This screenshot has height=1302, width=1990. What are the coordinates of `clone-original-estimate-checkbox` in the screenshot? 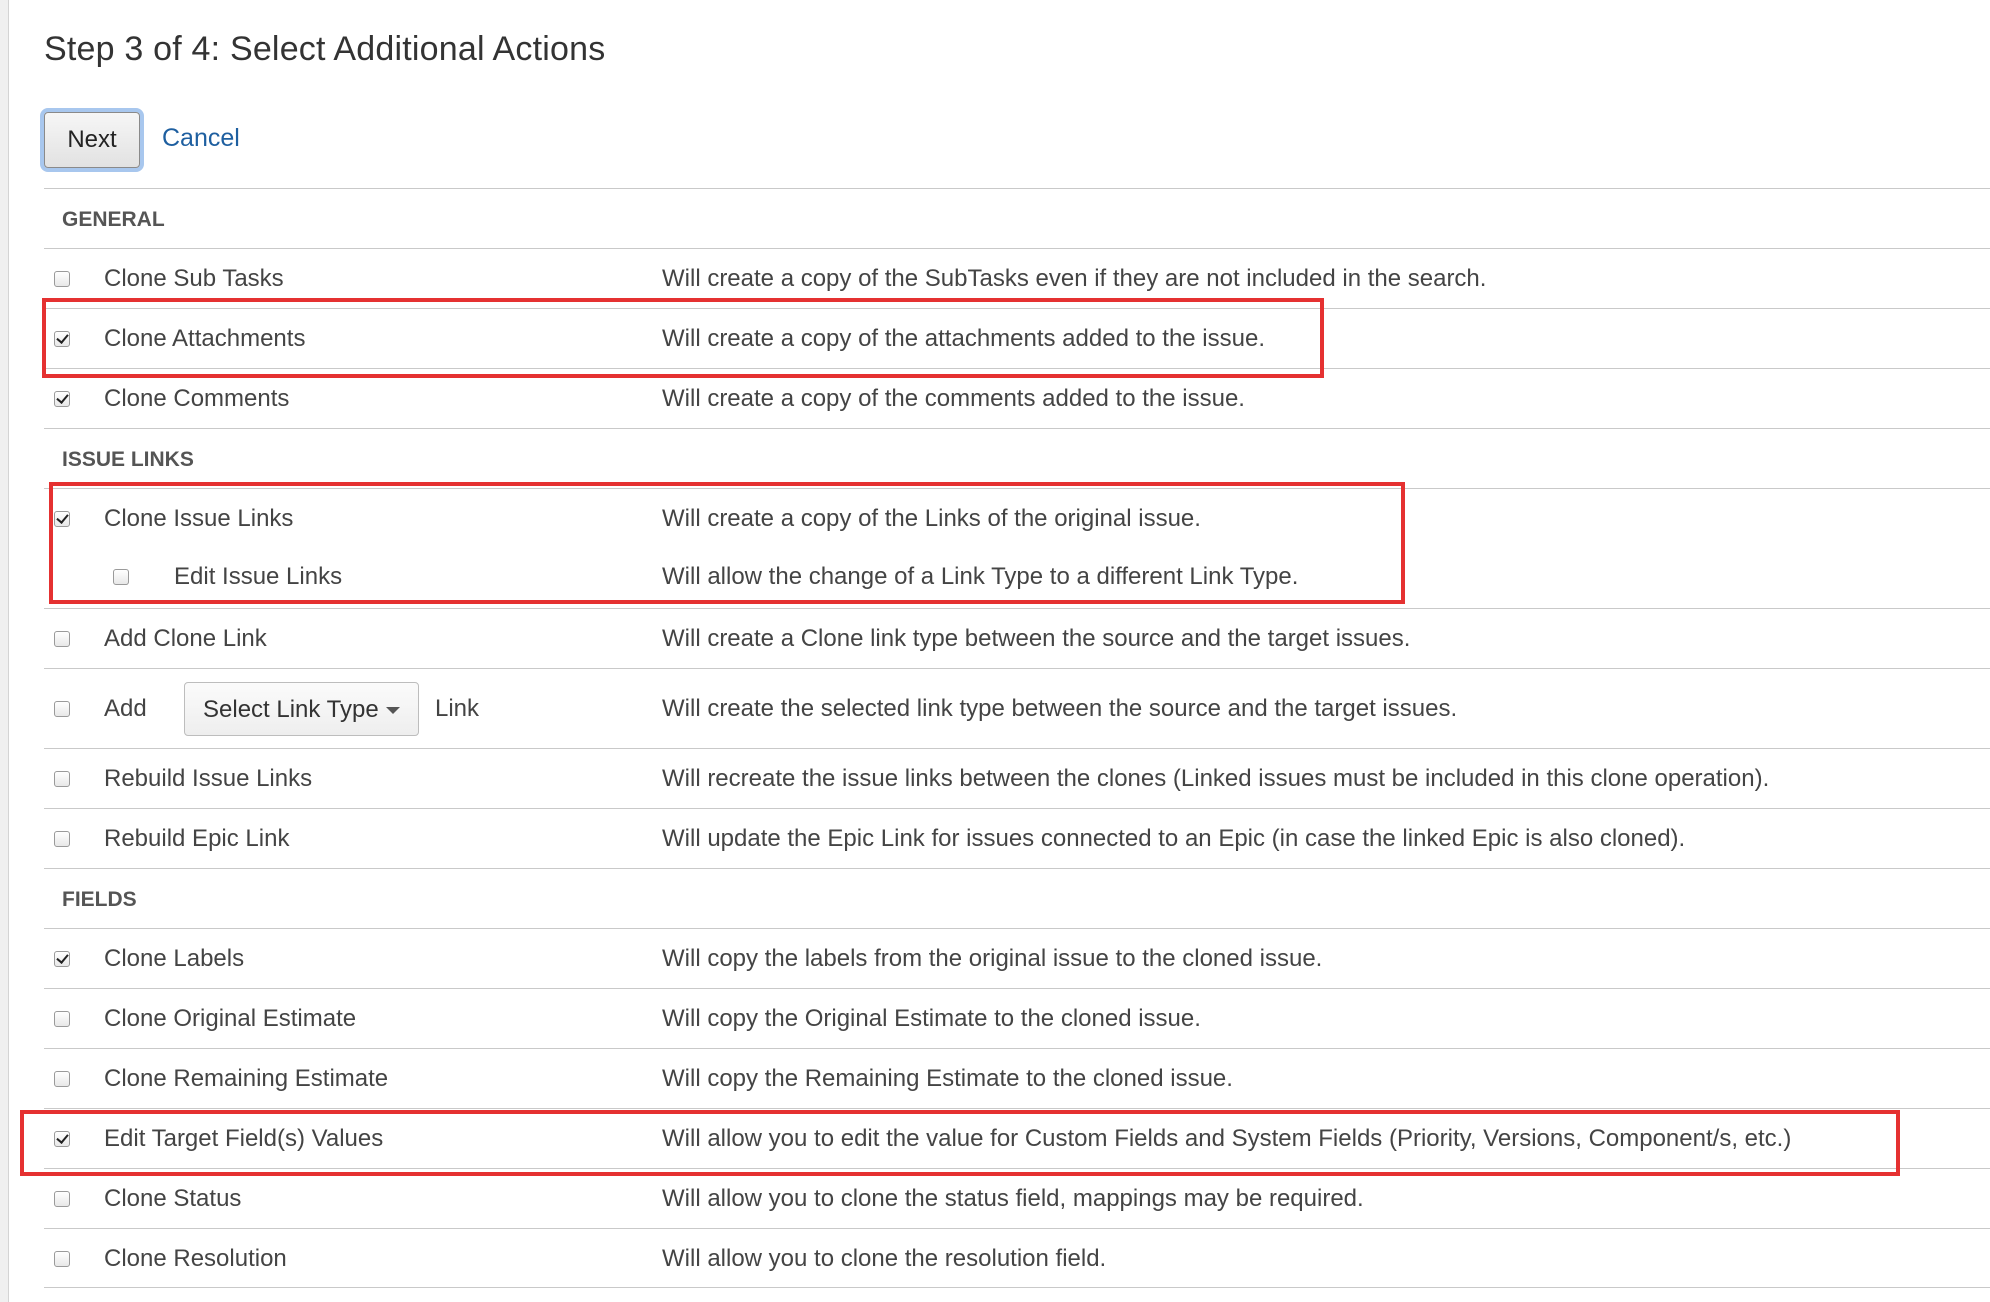 It's located at (62, 1019).